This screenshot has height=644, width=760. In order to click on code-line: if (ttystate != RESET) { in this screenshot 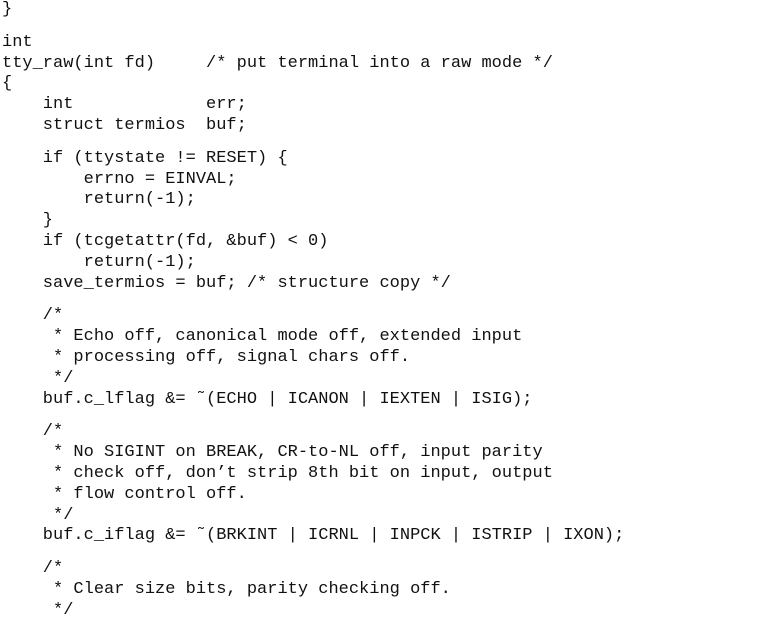, I will do `click(145, 158)`.